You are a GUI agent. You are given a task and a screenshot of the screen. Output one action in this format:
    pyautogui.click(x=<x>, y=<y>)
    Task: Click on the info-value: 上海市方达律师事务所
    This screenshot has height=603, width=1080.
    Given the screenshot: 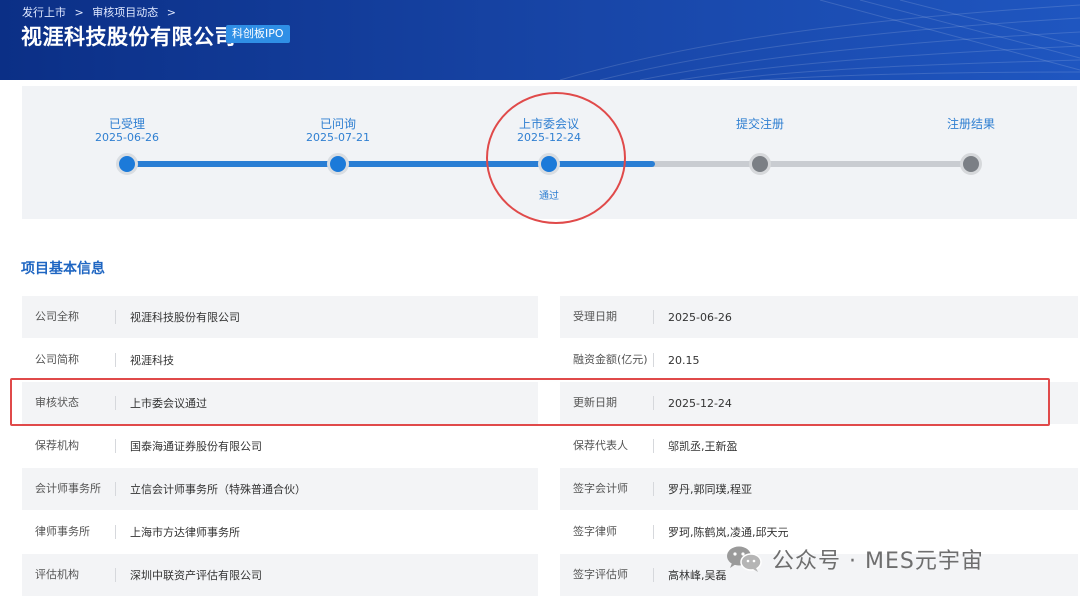 What is the action you would take?
    pyautogui.click(x=185, y=532)
    